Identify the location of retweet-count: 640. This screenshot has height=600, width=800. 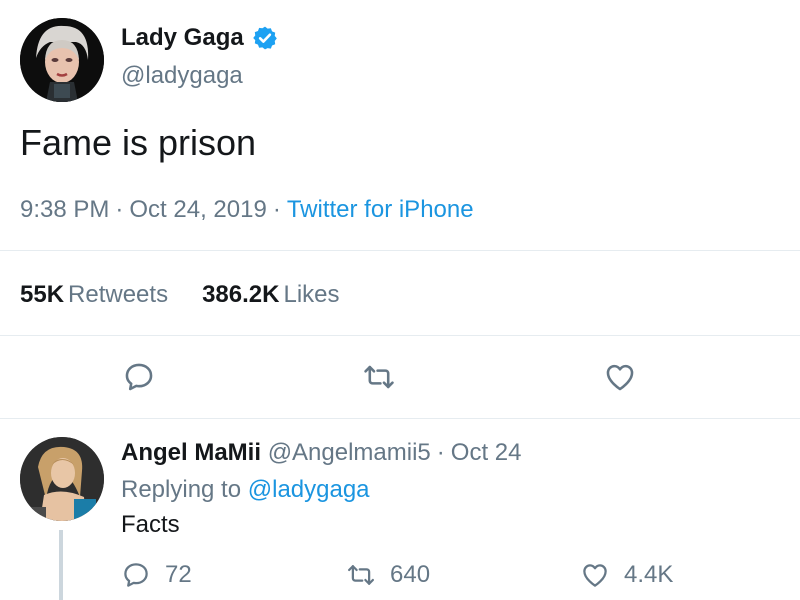
(410, 574).